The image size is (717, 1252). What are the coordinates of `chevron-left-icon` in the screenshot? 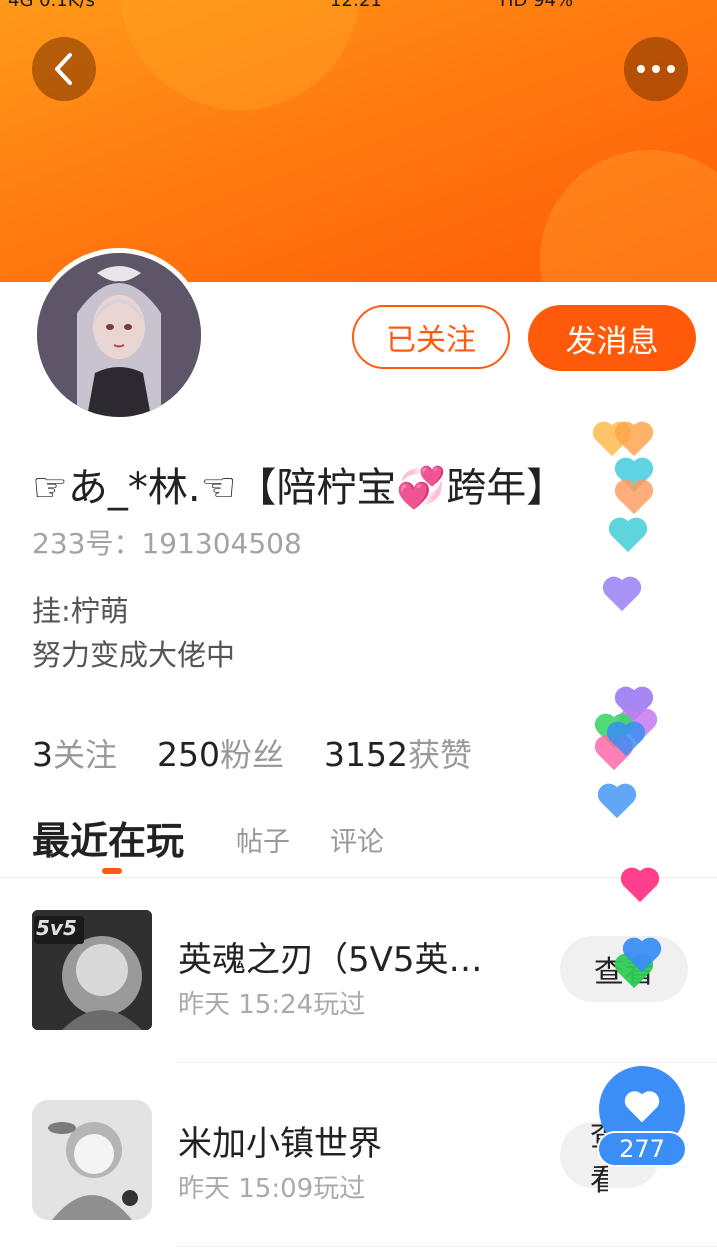 It's located at (63, 69).